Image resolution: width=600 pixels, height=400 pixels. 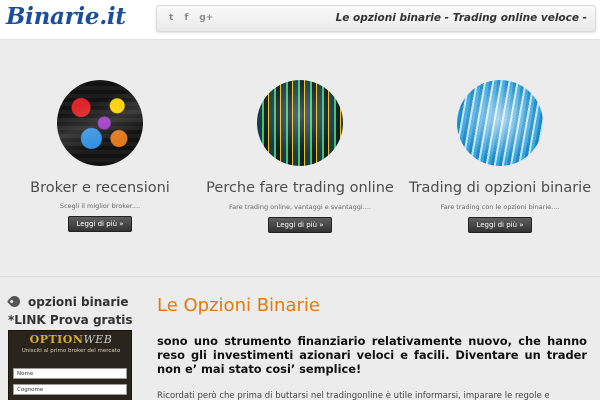 I want to click on section-divider, so click(x=300, y=276).